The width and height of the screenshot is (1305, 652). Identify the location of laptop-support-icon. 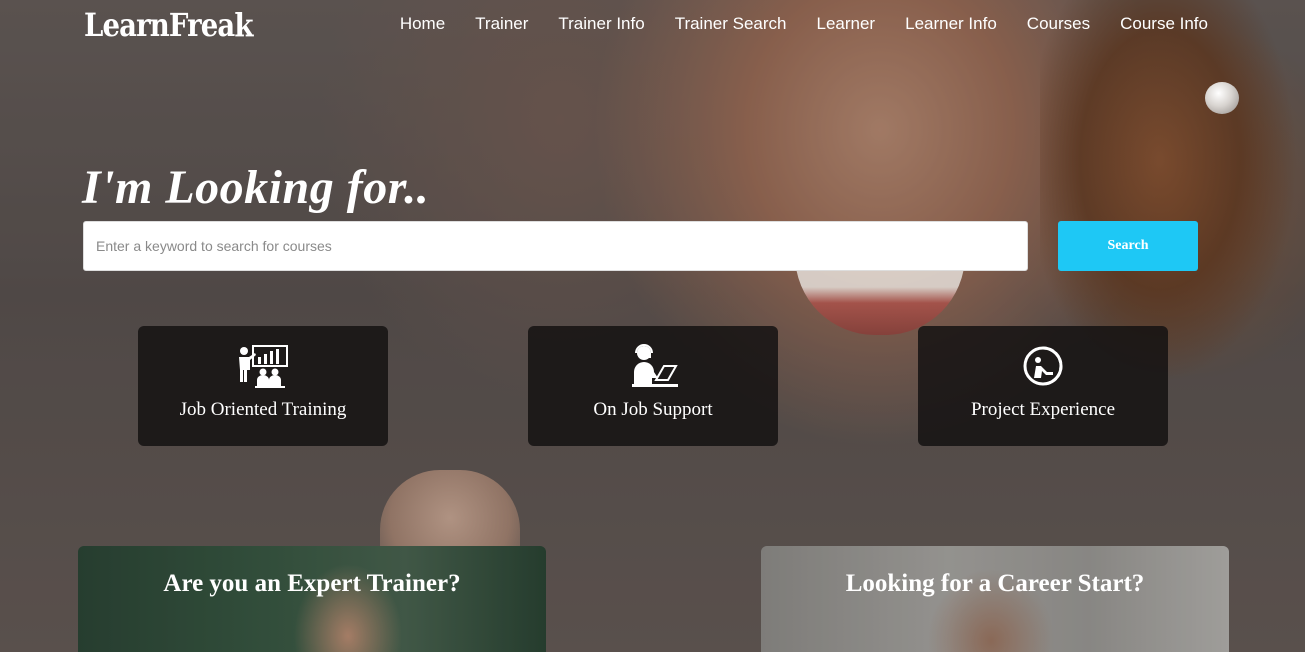
(655, 365).